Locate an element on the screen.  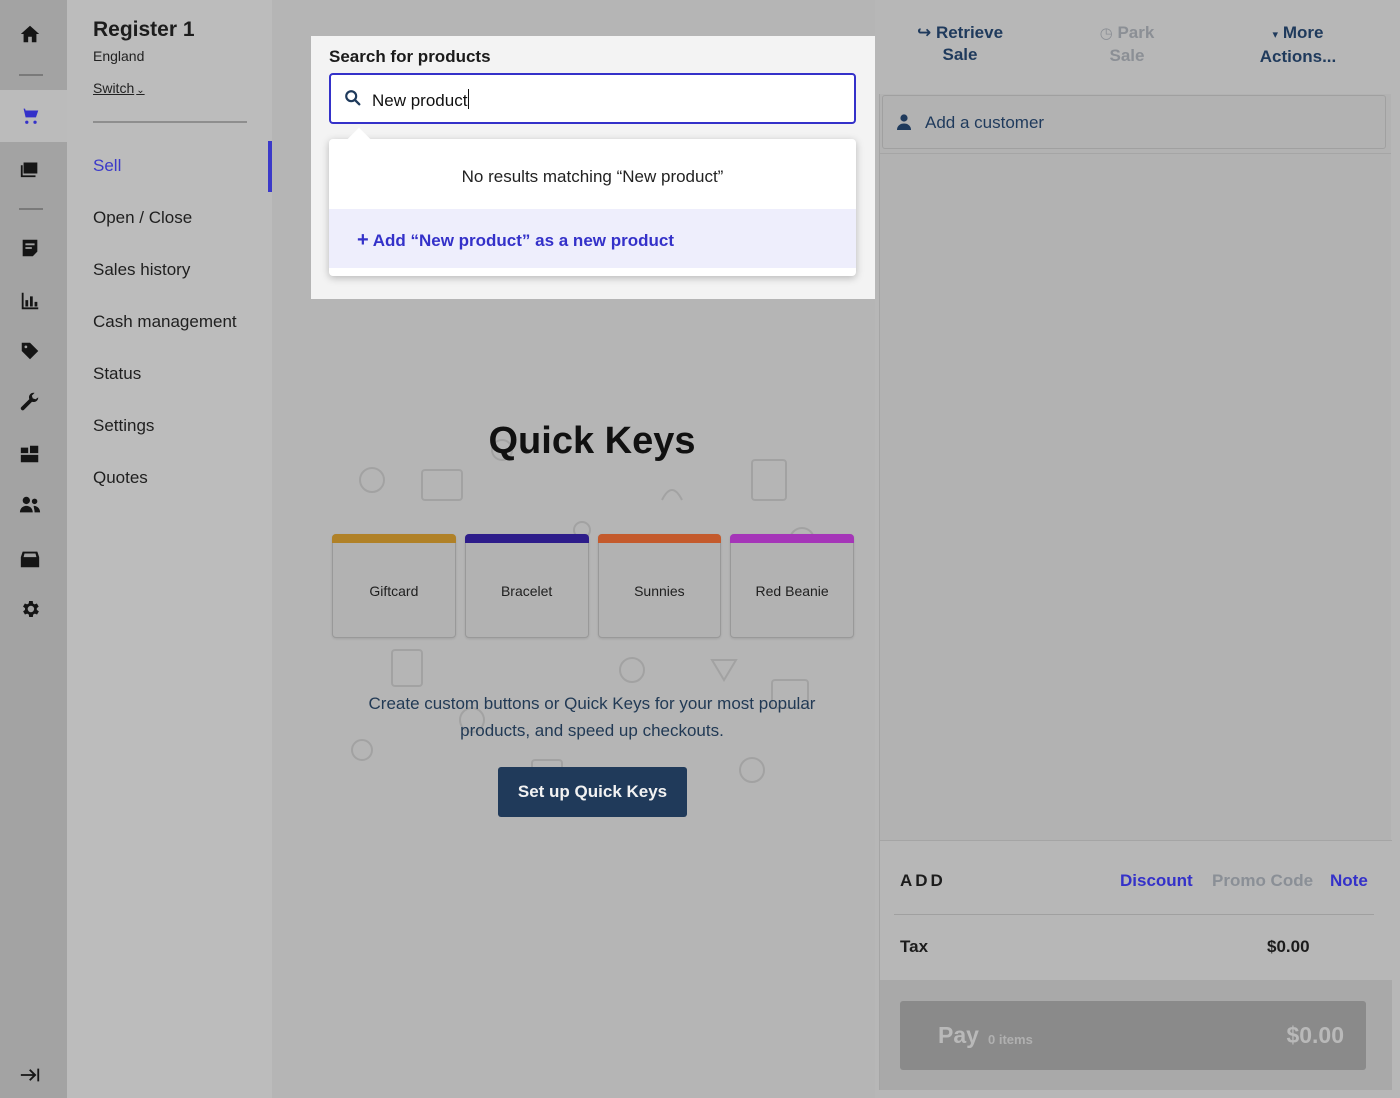
person-icon is located at coordinates (904, 122).